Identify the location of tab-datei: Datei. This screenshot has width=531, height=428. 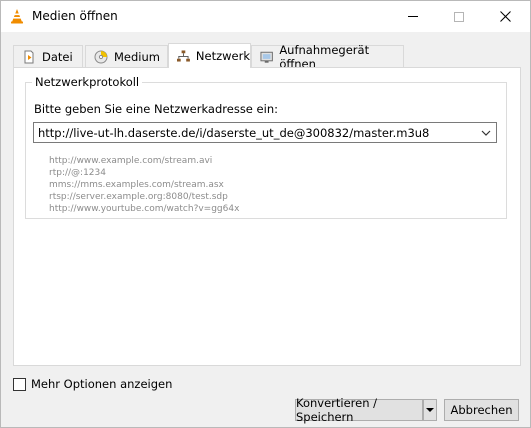
(48, 56).